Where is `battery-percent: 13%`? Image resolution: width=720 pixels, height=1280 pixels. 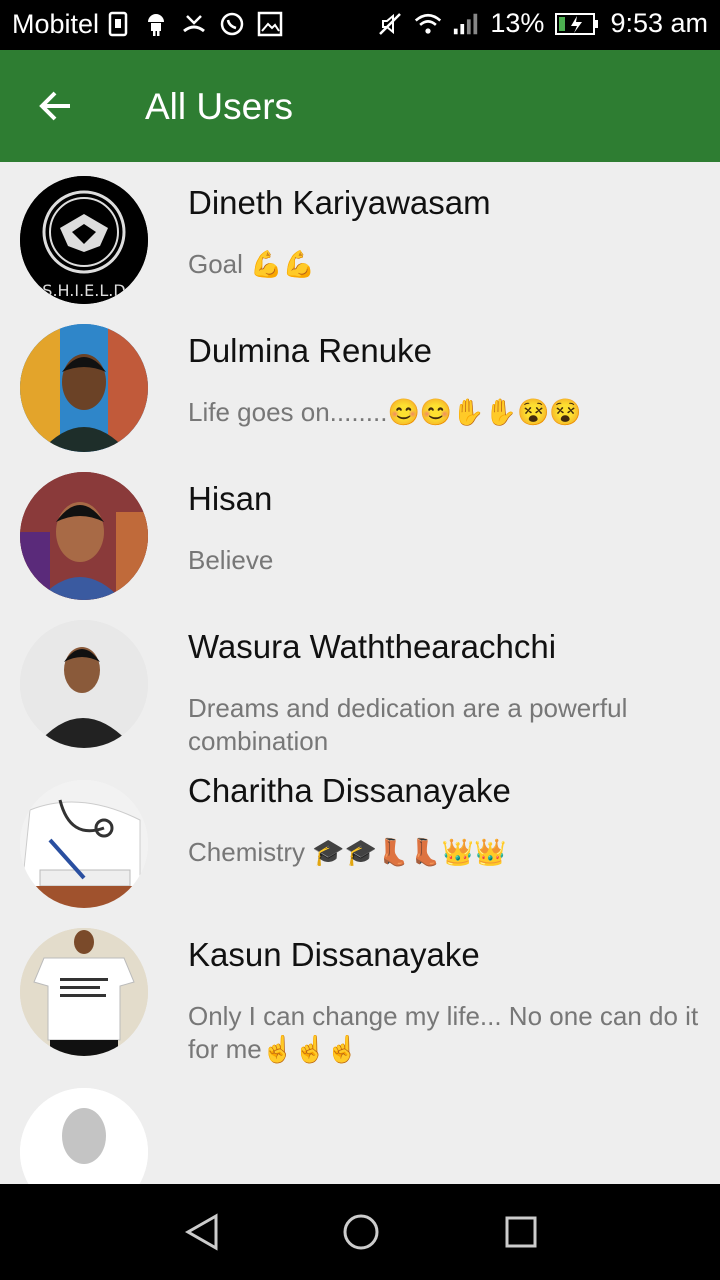
battery-percent: 13% is located at coordinates (517, 23).